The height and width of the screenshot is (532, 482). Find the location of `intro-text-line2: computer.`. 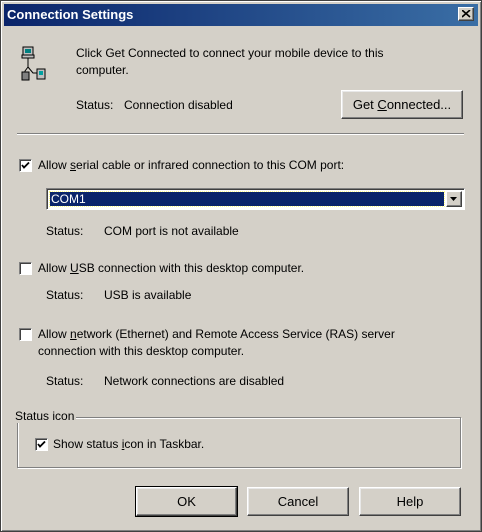

intro-text-line2: computer. is located at coordinates (102, 70).